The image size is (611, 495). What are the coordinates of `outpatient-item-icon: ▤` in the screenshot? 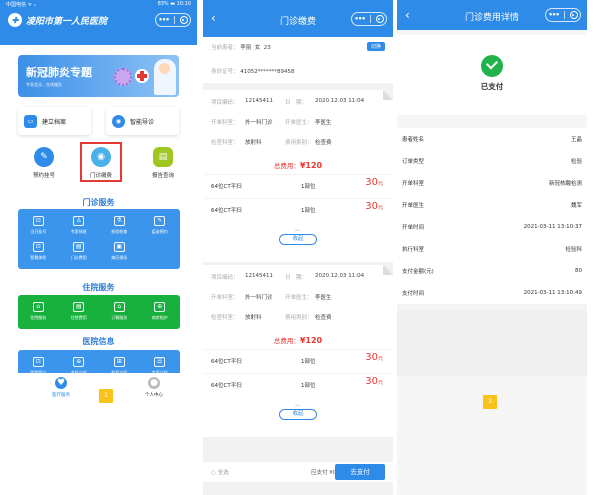 It's located at (79, 247).